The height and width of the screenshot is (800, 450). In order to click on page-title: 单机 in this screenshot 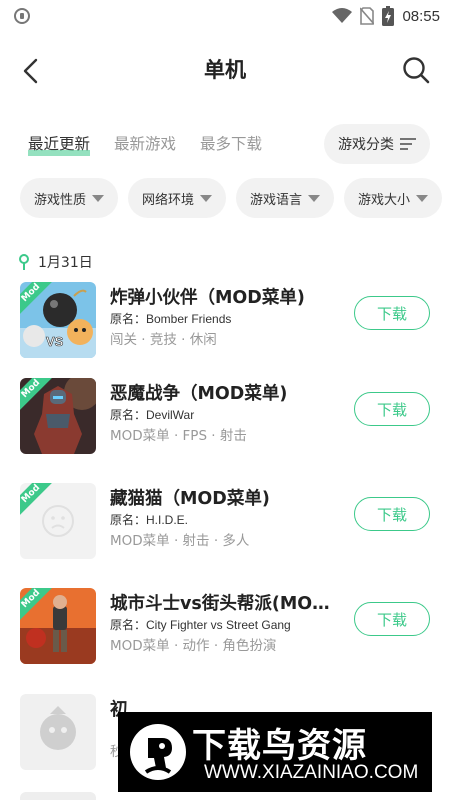, I will do `click(225, 70)`.